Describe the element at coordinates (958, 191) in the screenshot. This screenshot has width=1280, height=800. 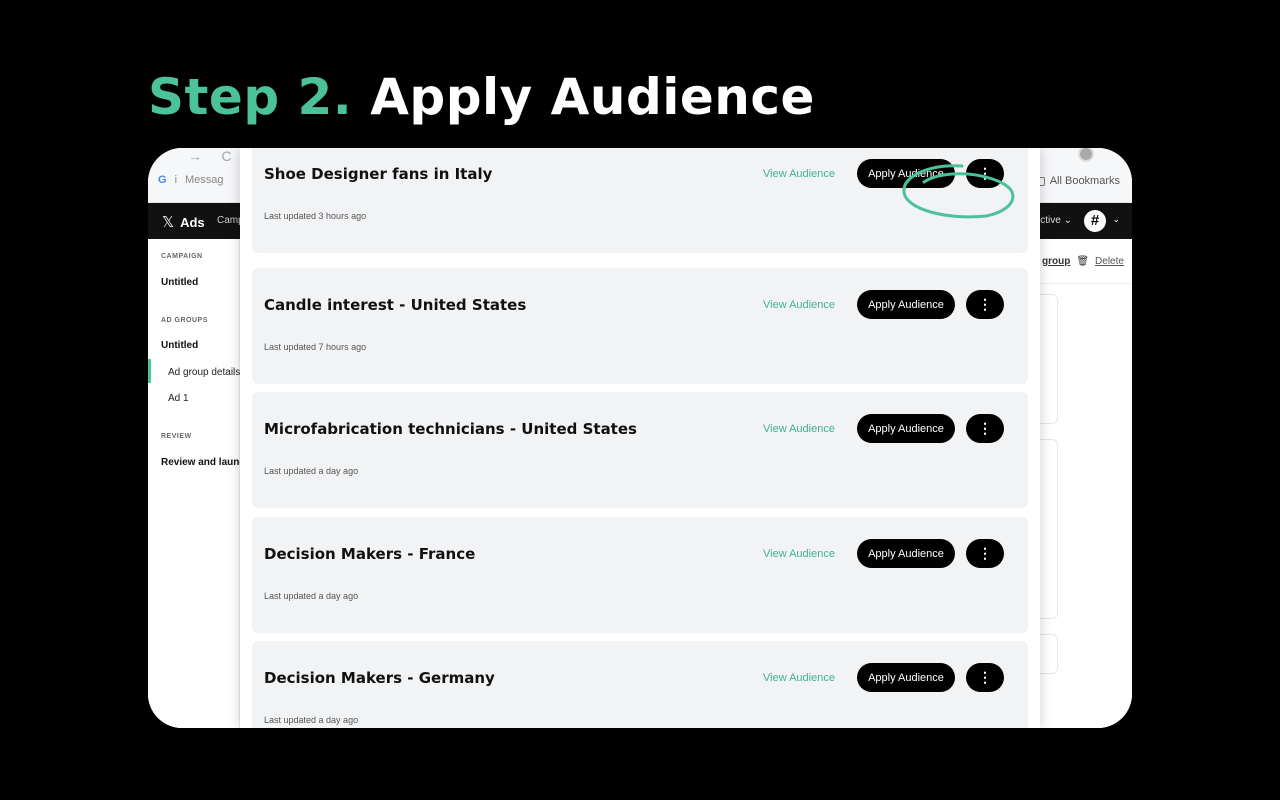
I see `highlight-circle-annotation` at that location.